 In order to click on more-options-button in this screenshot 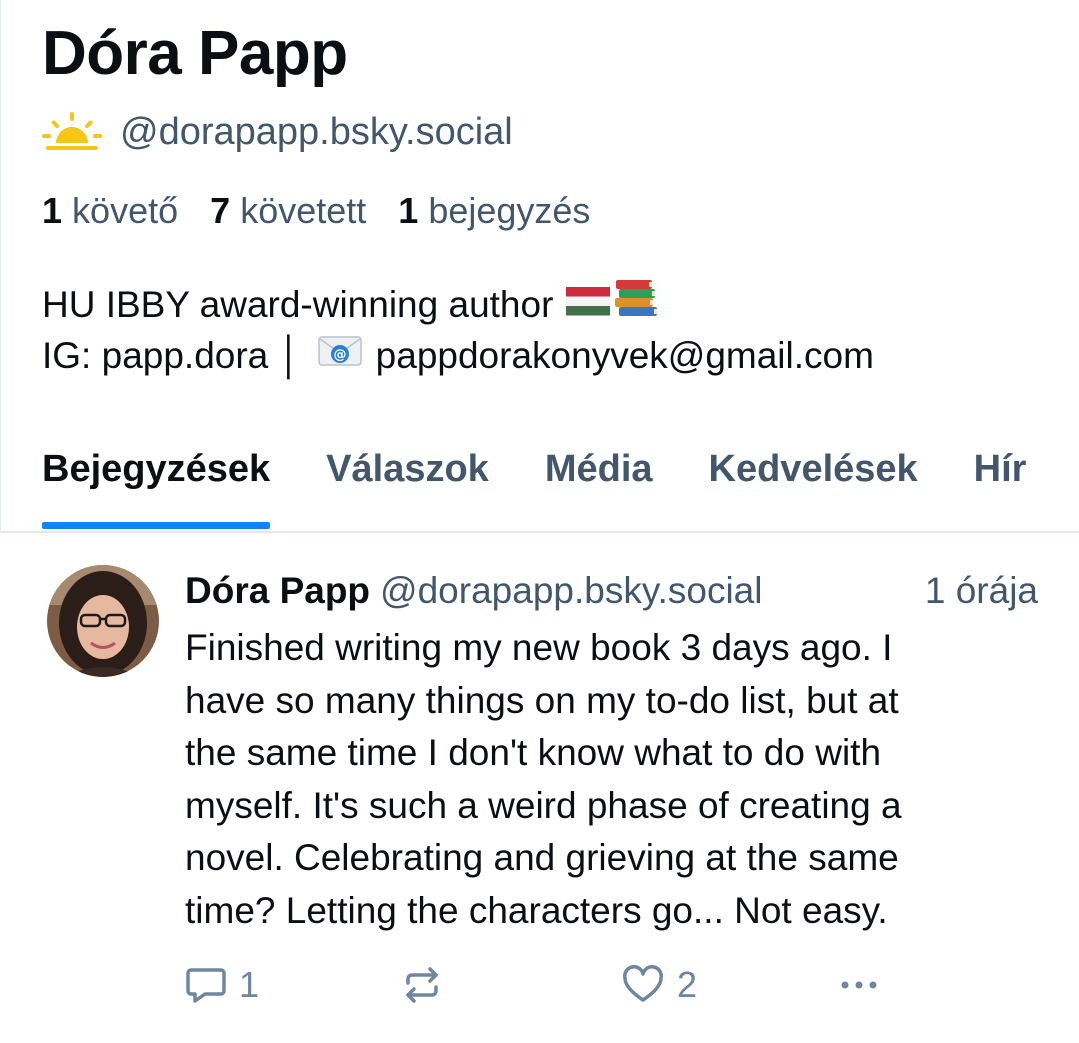, I will do `click(859, 985)`.